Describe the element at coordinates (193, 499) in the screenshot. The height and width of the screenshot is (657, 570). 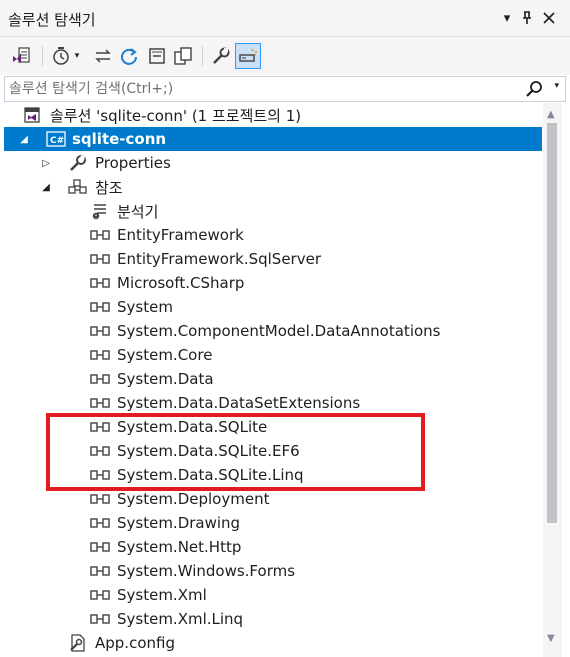
I see `reference-label: System.Deployment` at that location.